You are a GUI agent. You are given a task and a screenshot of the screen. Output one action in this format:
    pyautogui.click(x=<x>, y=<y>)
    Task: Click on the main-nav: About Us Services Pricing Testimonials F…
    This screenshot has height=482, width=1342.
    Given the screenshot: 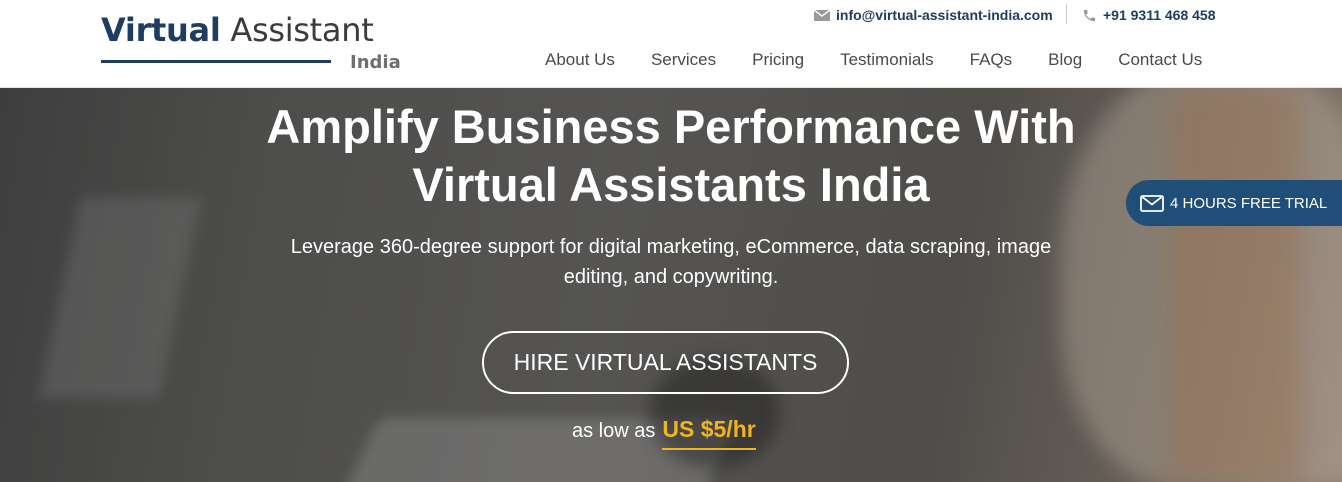 What is the action you would take?
    pyautogui.click(x=873, y=60)
    